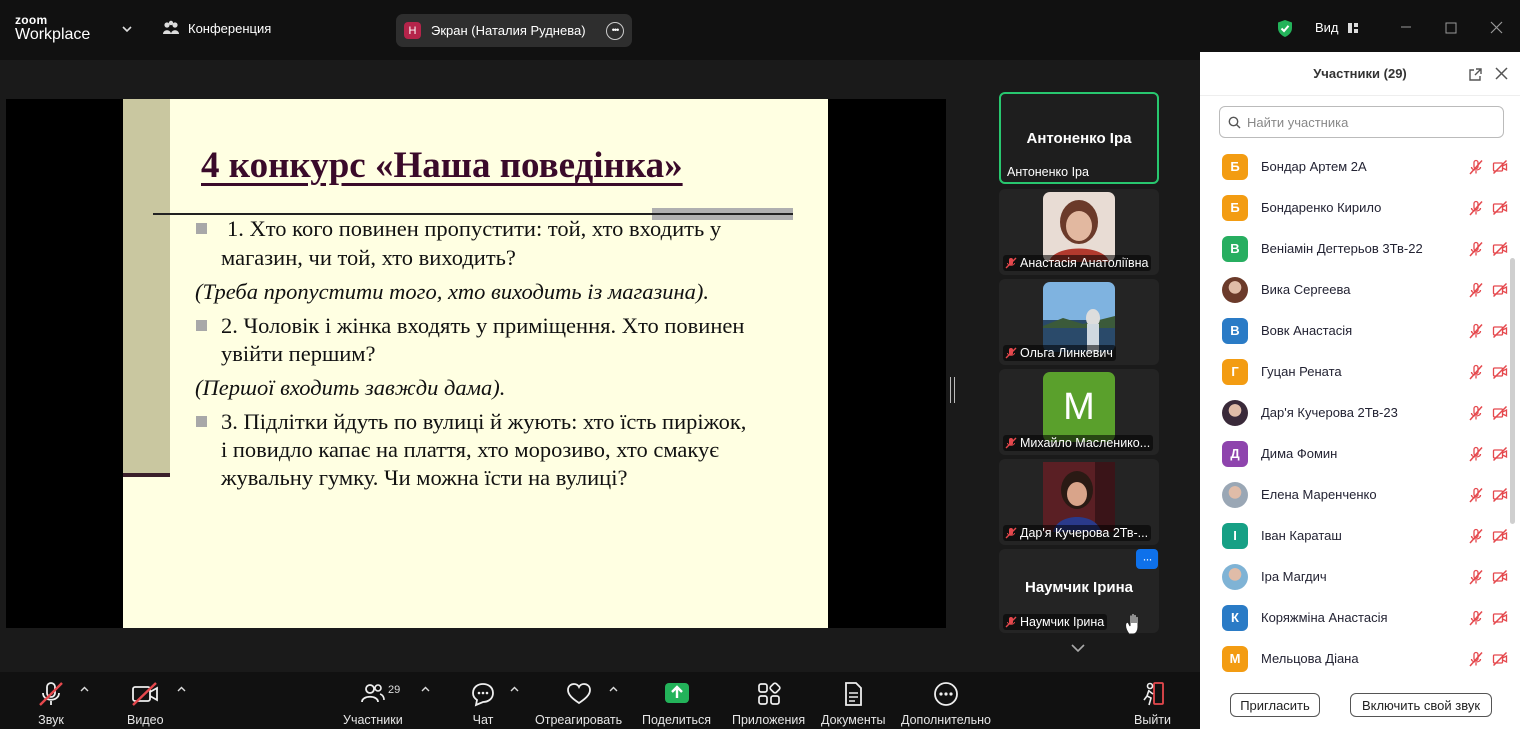 The width and height of the screenshot is (1520, 729). What do you see at coordinates (483, 703) in the screenshot?
I see `chat-button: Чат` at bounding box center [483, 703].